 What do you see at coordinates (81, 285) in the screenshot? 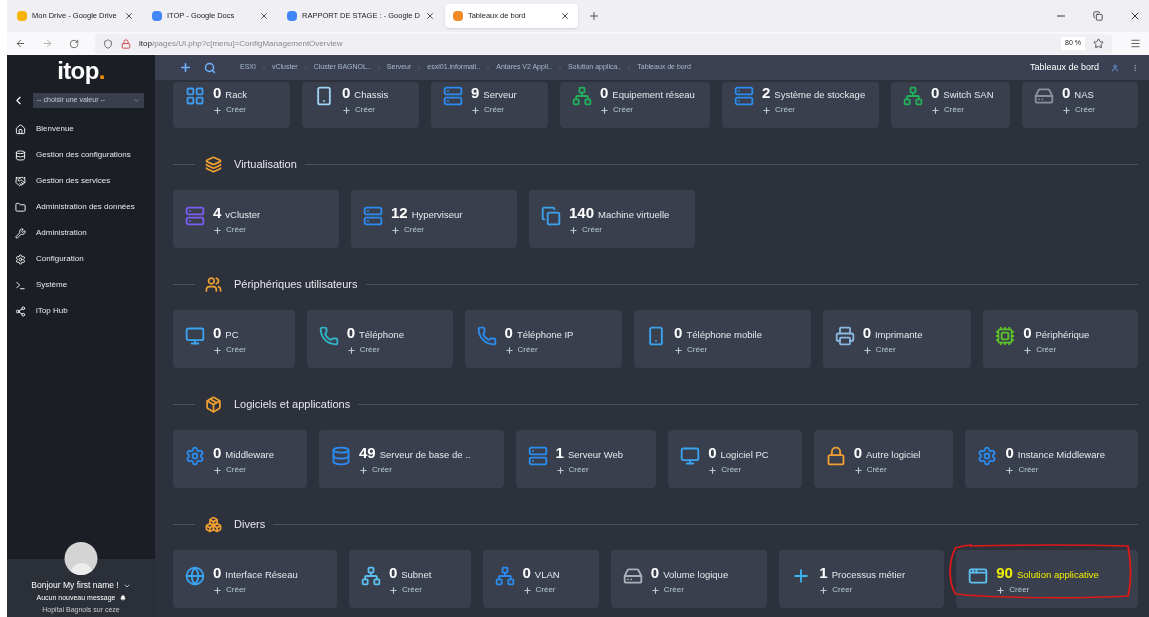
I see `menu-item: Système` at bounding box center [81, 285].